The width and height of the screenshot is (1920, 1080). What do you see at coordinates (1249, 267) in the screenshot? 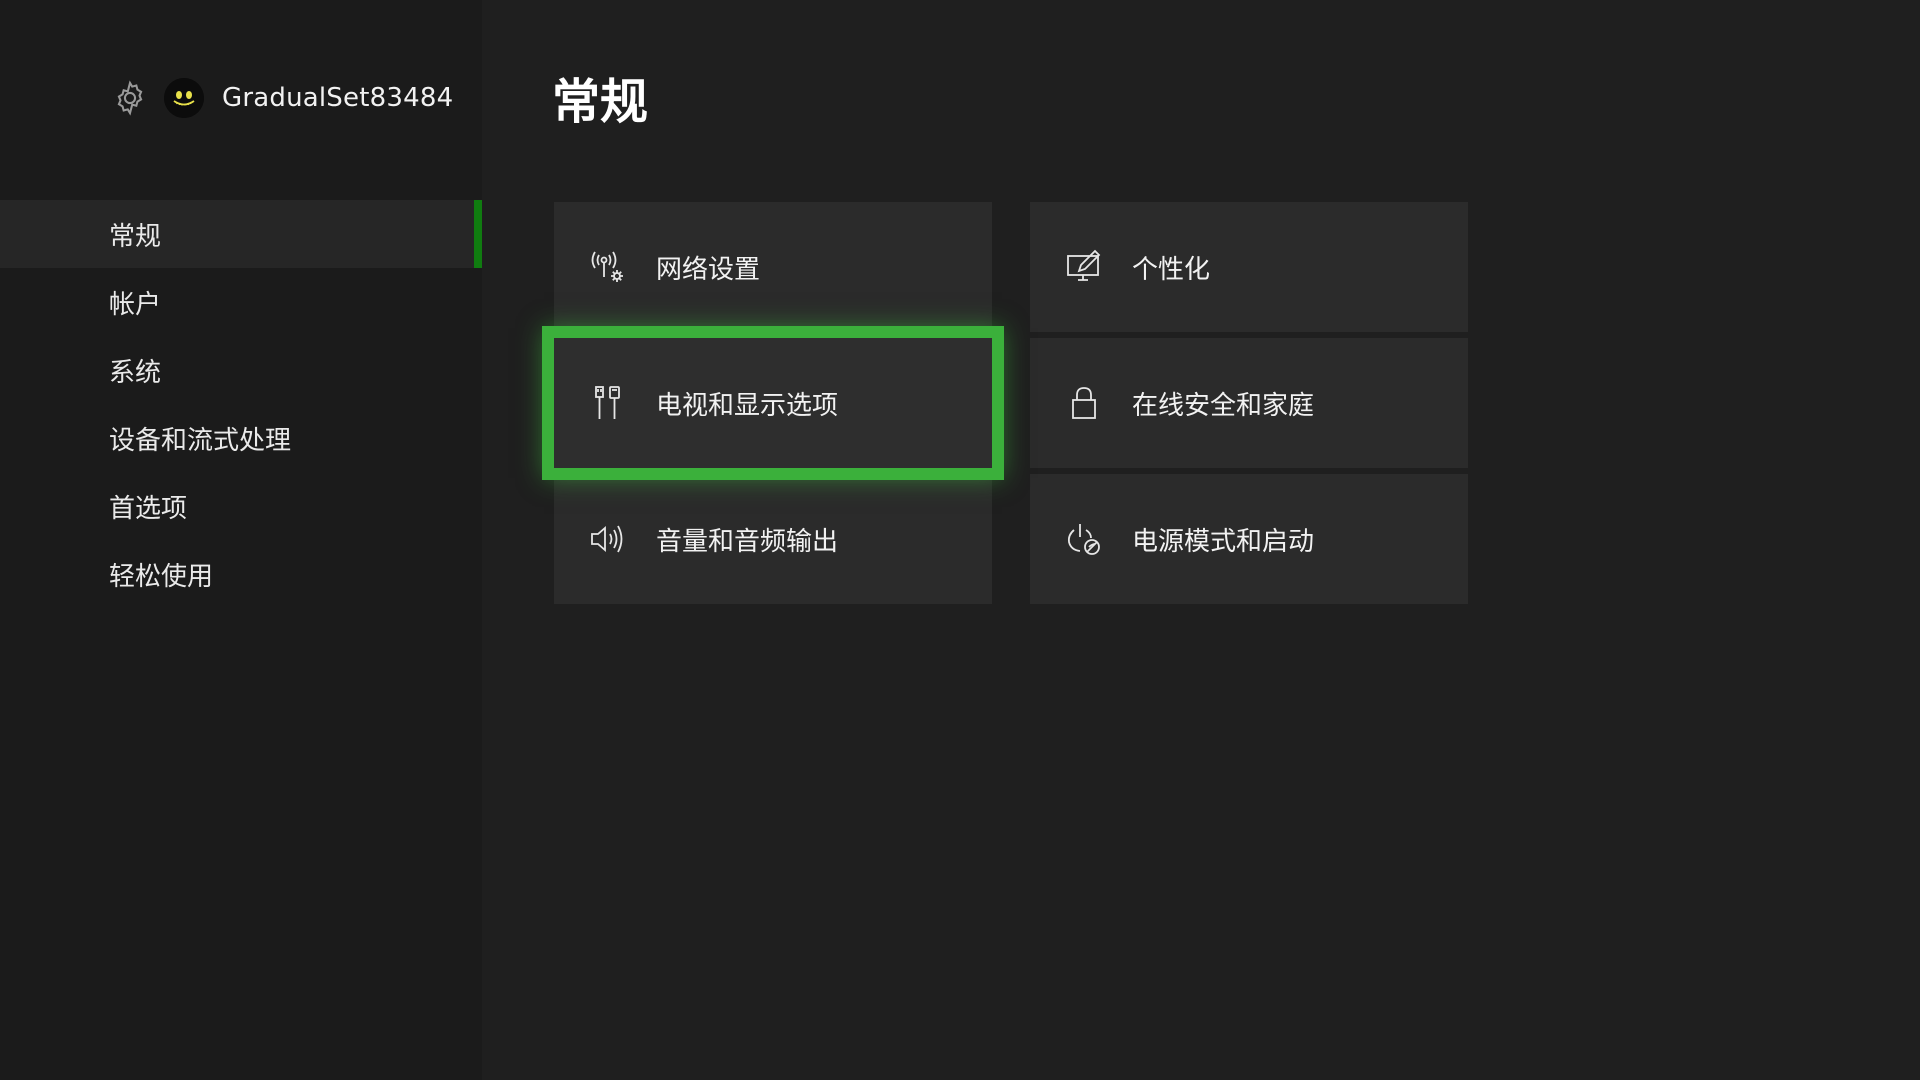
I see `tile-personalization: 个性化` at bounding box center [1249, 267].